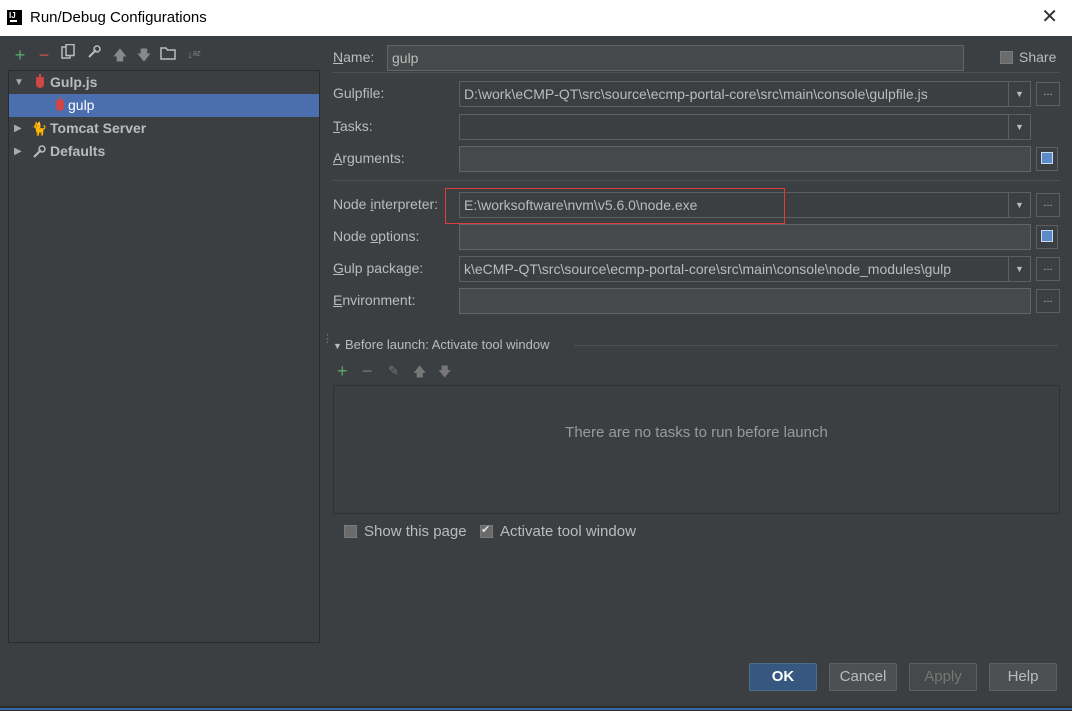 The height and width of the screenshot is (711, 1072). Describe the element at coordinates (327, 339) in the screenshot. I see `splitter-handle: ⋮` at that location.